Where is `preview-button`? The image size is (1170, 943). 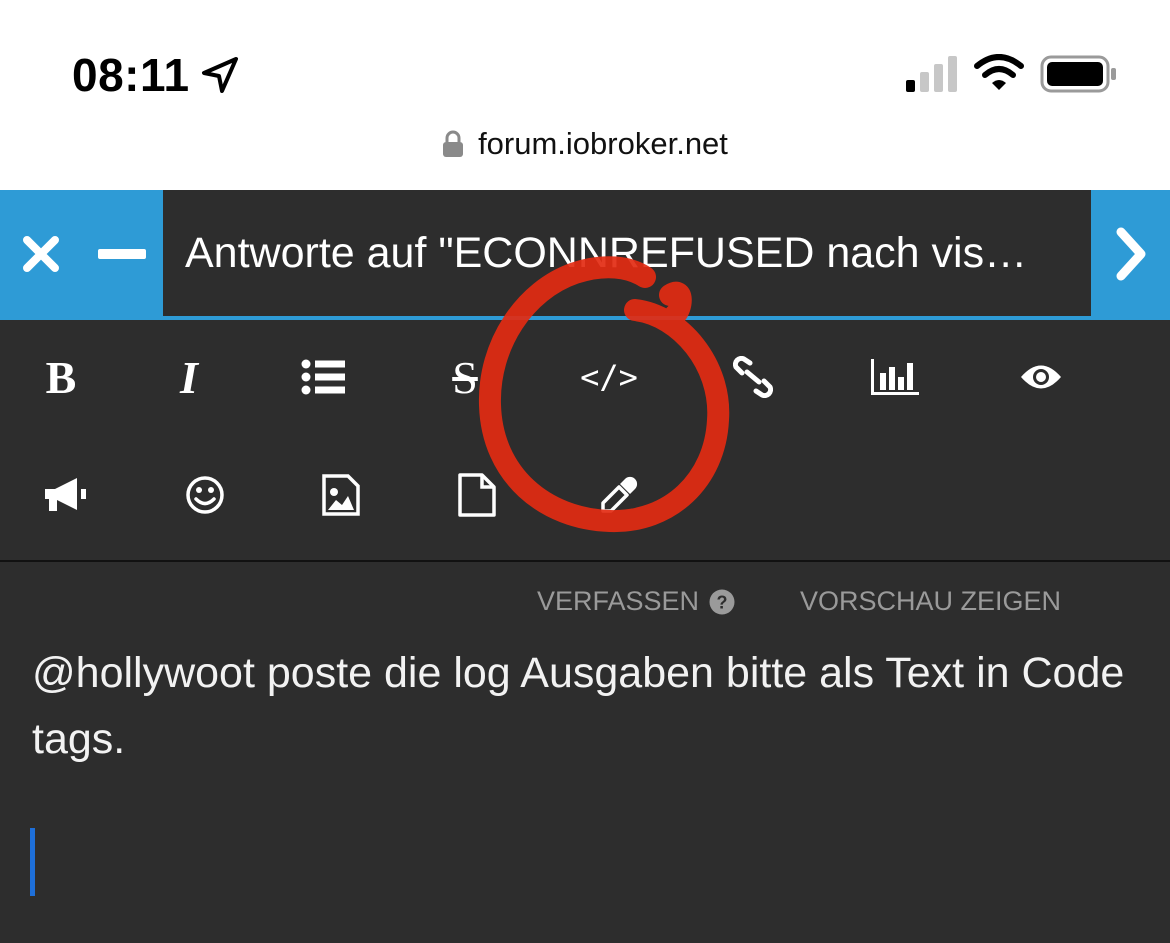
preview-button is located at coordinates (1041, 377).